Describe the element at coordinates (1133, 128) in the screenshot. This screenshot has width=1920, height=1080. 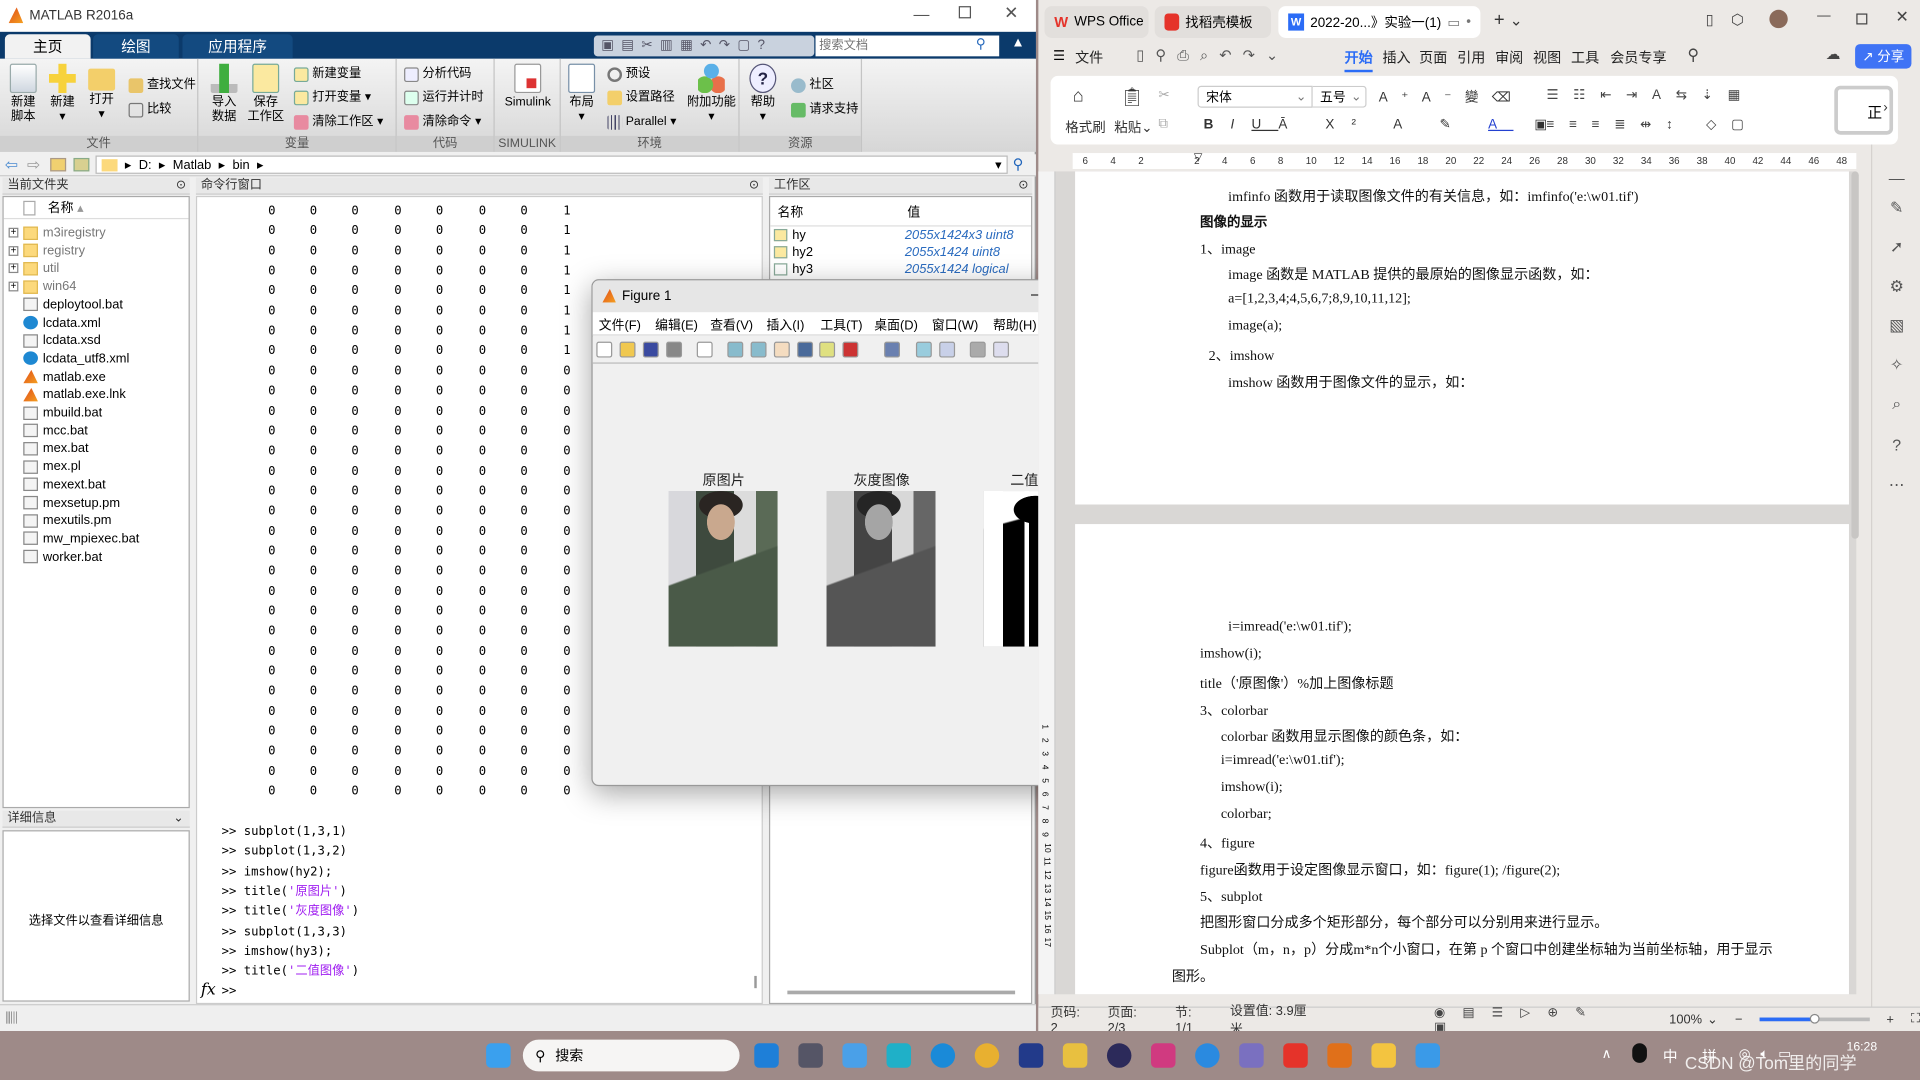
I see `paste-button: 粘贴⌄` at that location.